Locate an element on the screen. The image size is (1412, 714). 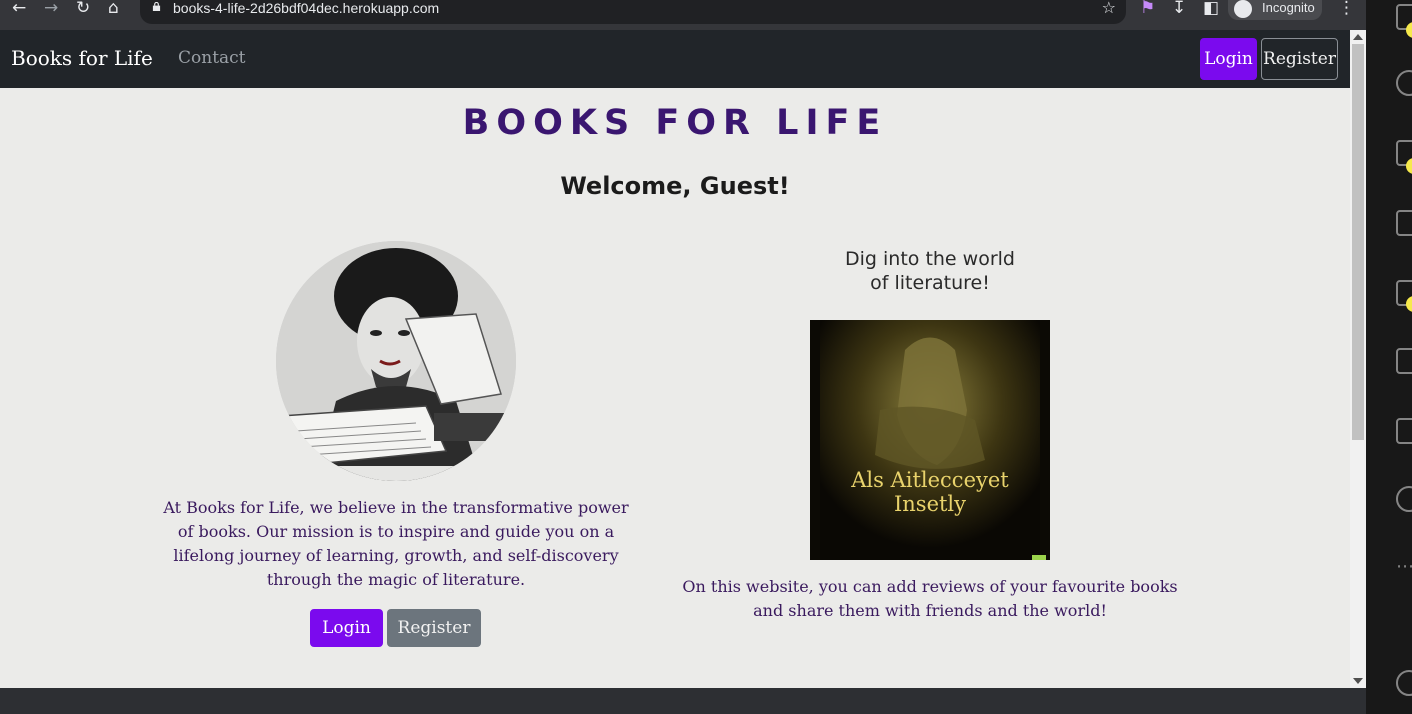
back-arrow-icon: ← is located at coordinates (19, 9).